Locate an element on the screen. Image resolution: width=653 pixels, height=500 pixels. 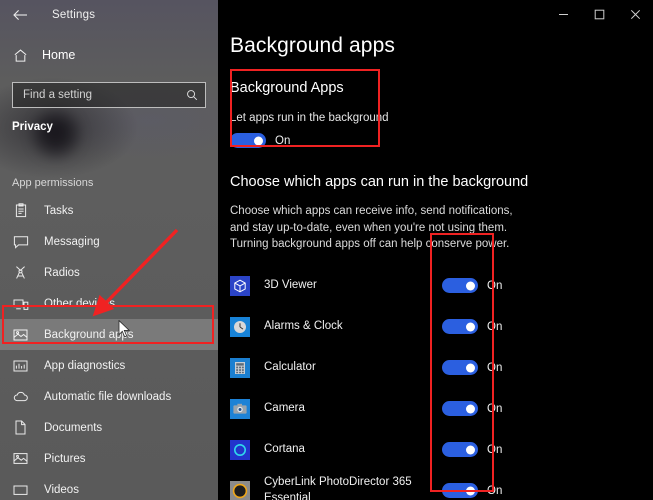
list-item: Cortana On is located at coordinates (435, 449).